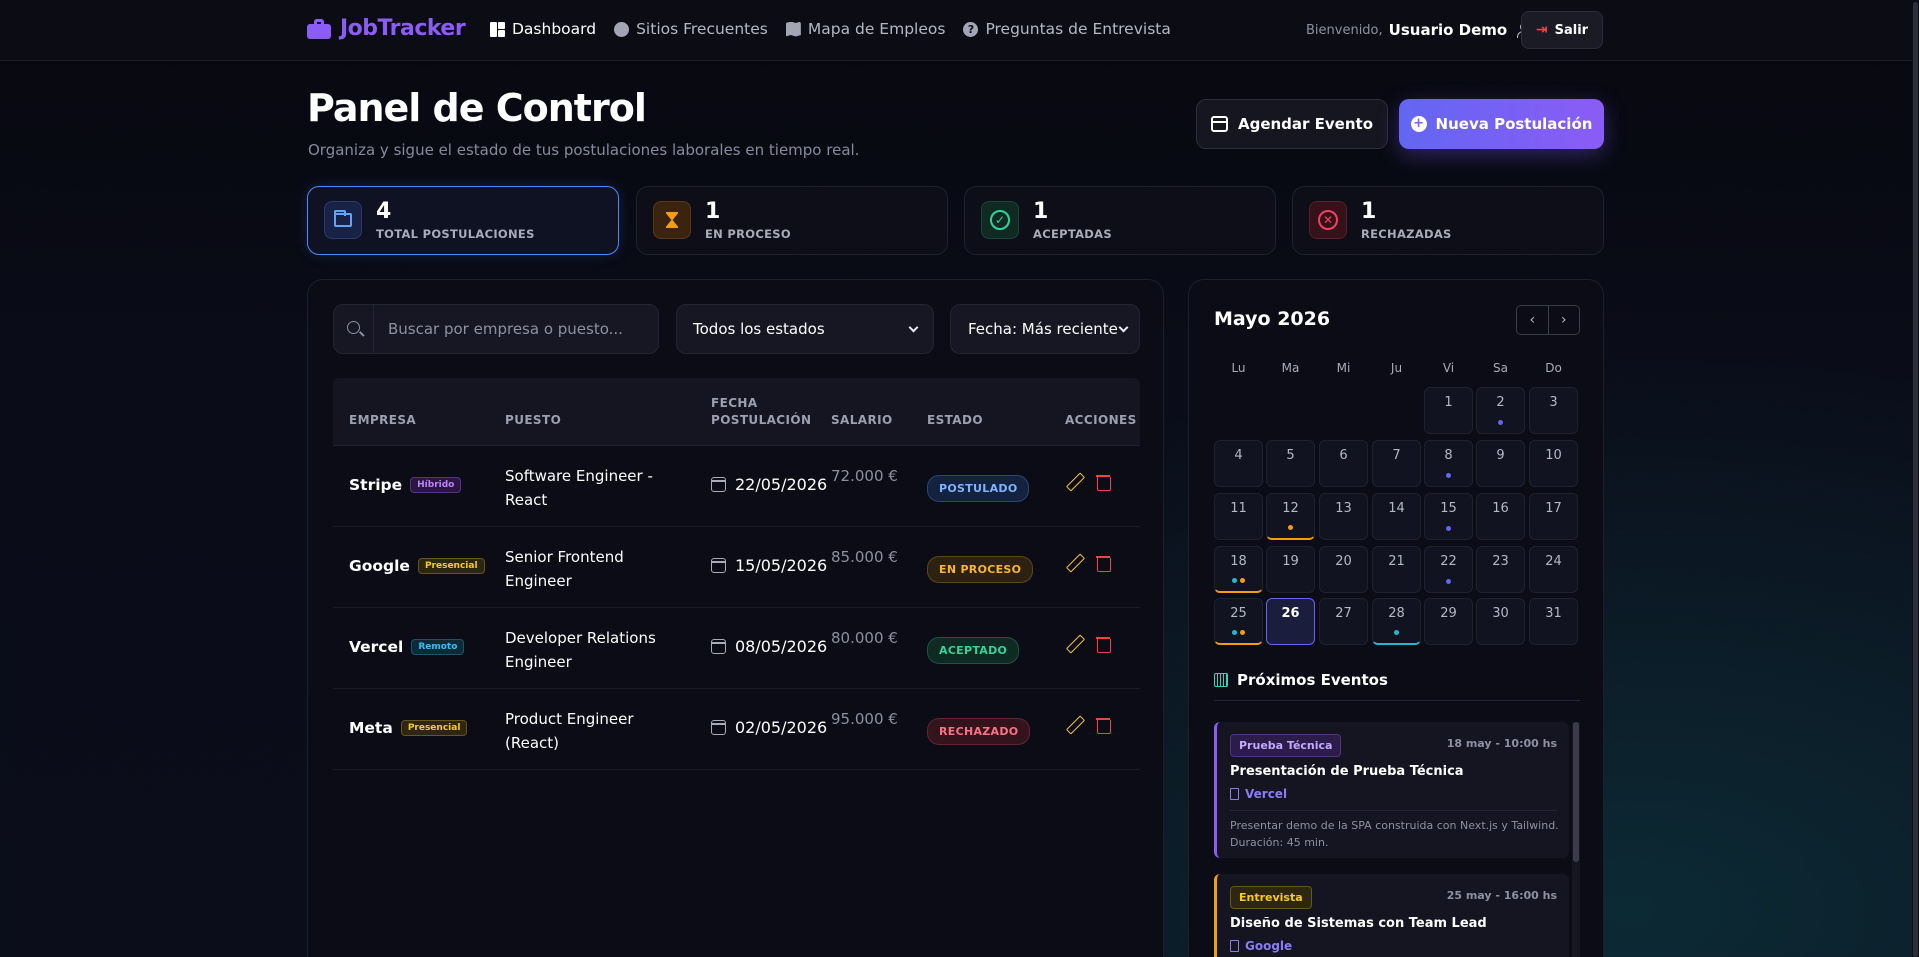 This screenshot has height=957, width=1919. What do you see at coordinates (1290, 561) in the screenshot?
I see `calendar-day-number: 19` at bounding box center [1290, 561].